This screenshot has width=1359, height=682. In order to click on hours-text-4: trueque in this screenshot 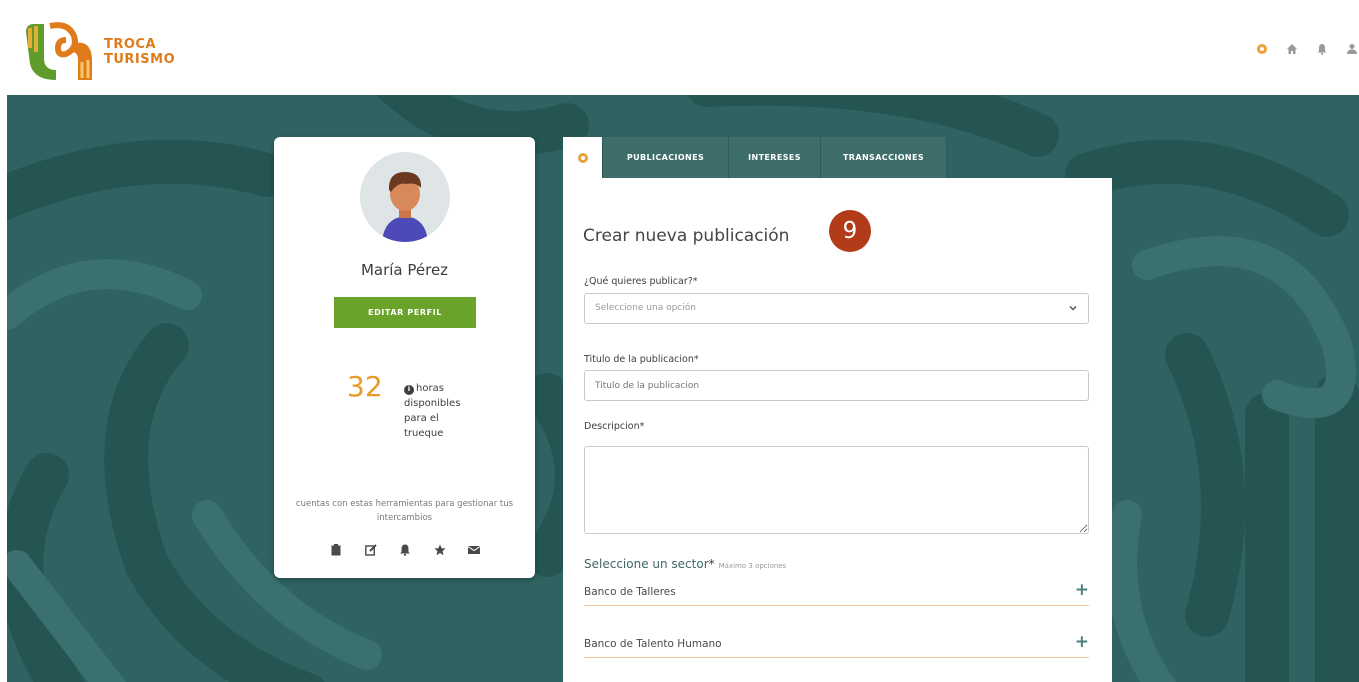, I will do `click(424, 433)`.